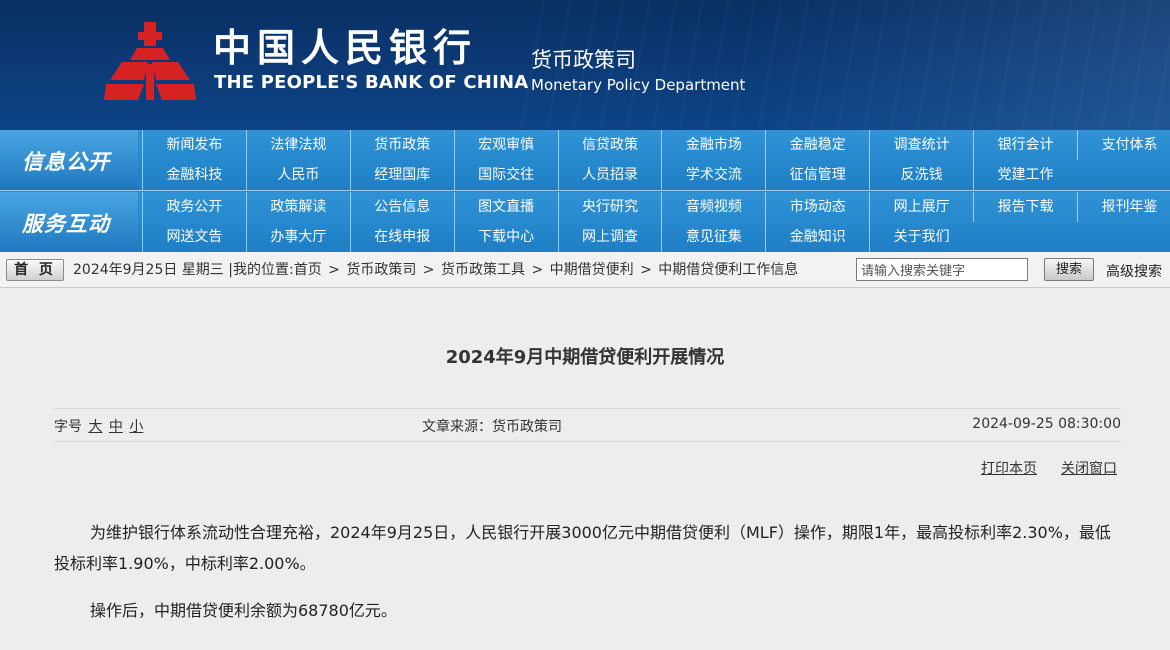 The height and width of the screenshot is (650, 1170). I want to click on nav-item-bank-accounting: 银行会计, so click(1025, 145).